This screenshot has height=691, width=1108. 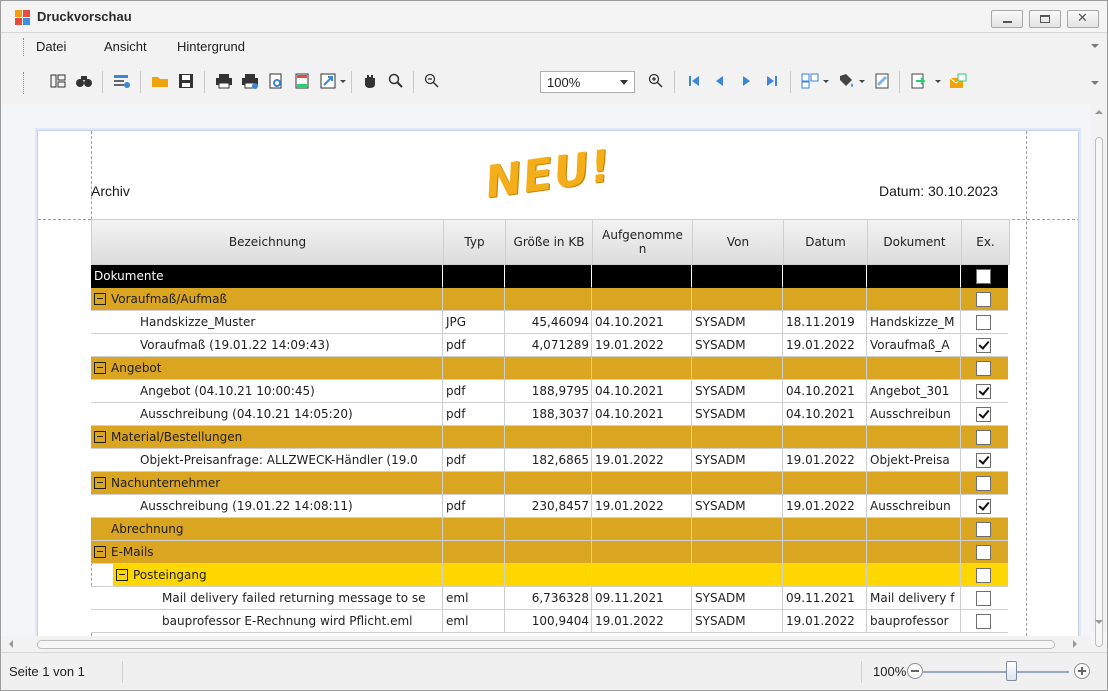 What do you see at coordinates (267, 506) in the screenshot?
I see `cell-label: Ausschreibung (19.01.22 14:08:11)` at bounding box center [267, 506].